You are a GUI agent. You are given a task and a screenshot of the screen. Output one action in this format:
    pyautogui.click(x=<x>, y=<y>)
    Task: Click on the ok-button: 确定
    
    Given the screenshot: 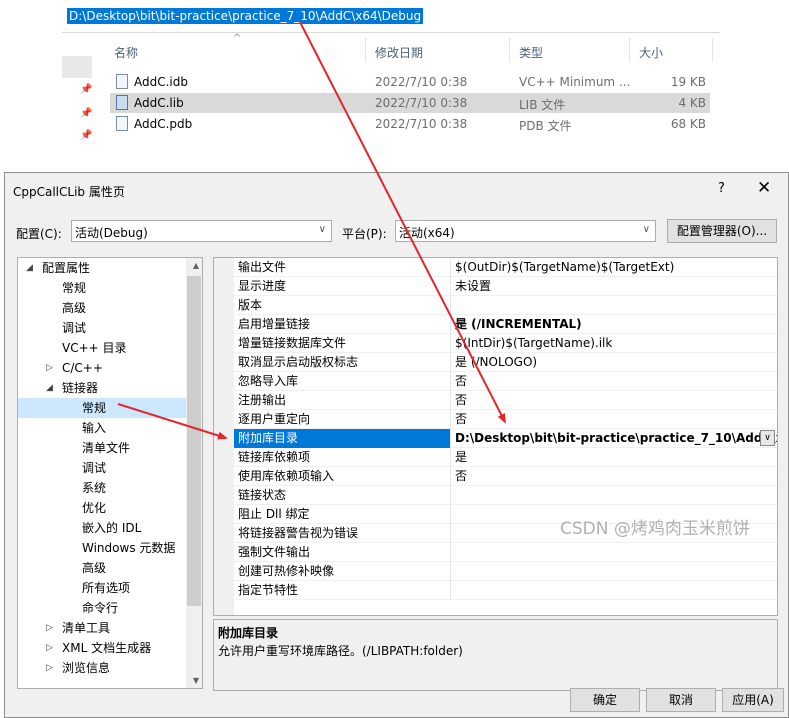 What is the action you would take?
    pyautogui.click(x=605, y=700)
    